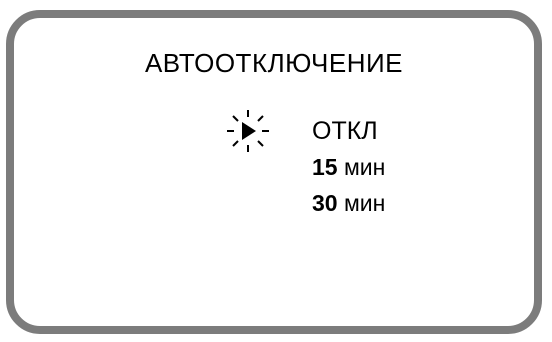 The height and width of the screenshot is (342, 552). What do you see at coordinates (325, 203) in the screenshot?
I see `menu-item-number: 30` at bounding box center [325, 203].